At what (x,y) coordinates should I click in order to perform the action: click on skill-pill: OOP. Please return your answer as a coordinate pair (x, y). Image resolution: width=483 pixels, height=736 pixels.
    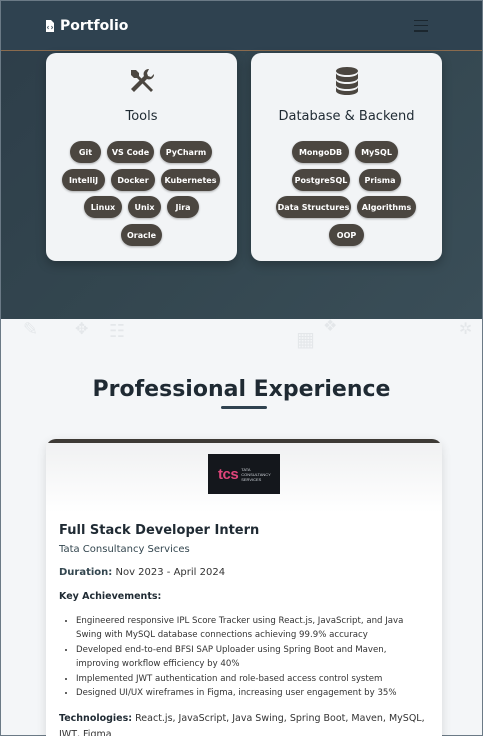
    Looking at the image, I should click on (346, 235).